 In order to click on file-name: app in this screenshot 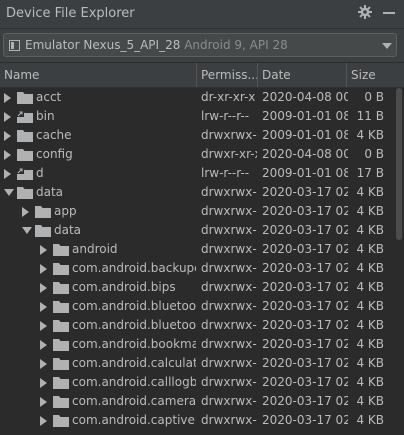, I will do `click(65, 211)`.